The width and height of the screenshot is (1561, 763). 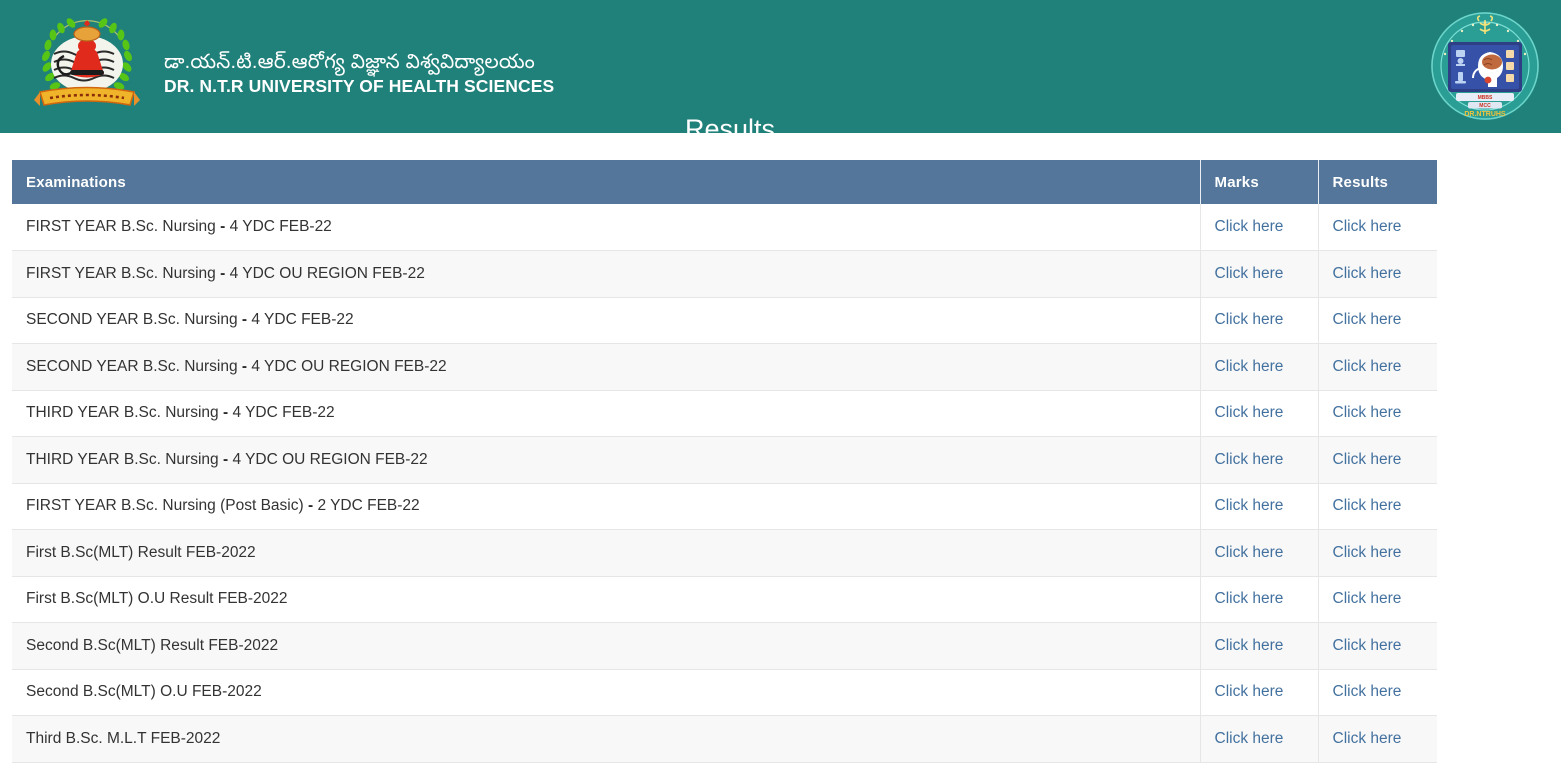 I want to click on exam-name-cell: Second B.Sc(MLT) Result FEB-2022, so click(x=606, y=646).